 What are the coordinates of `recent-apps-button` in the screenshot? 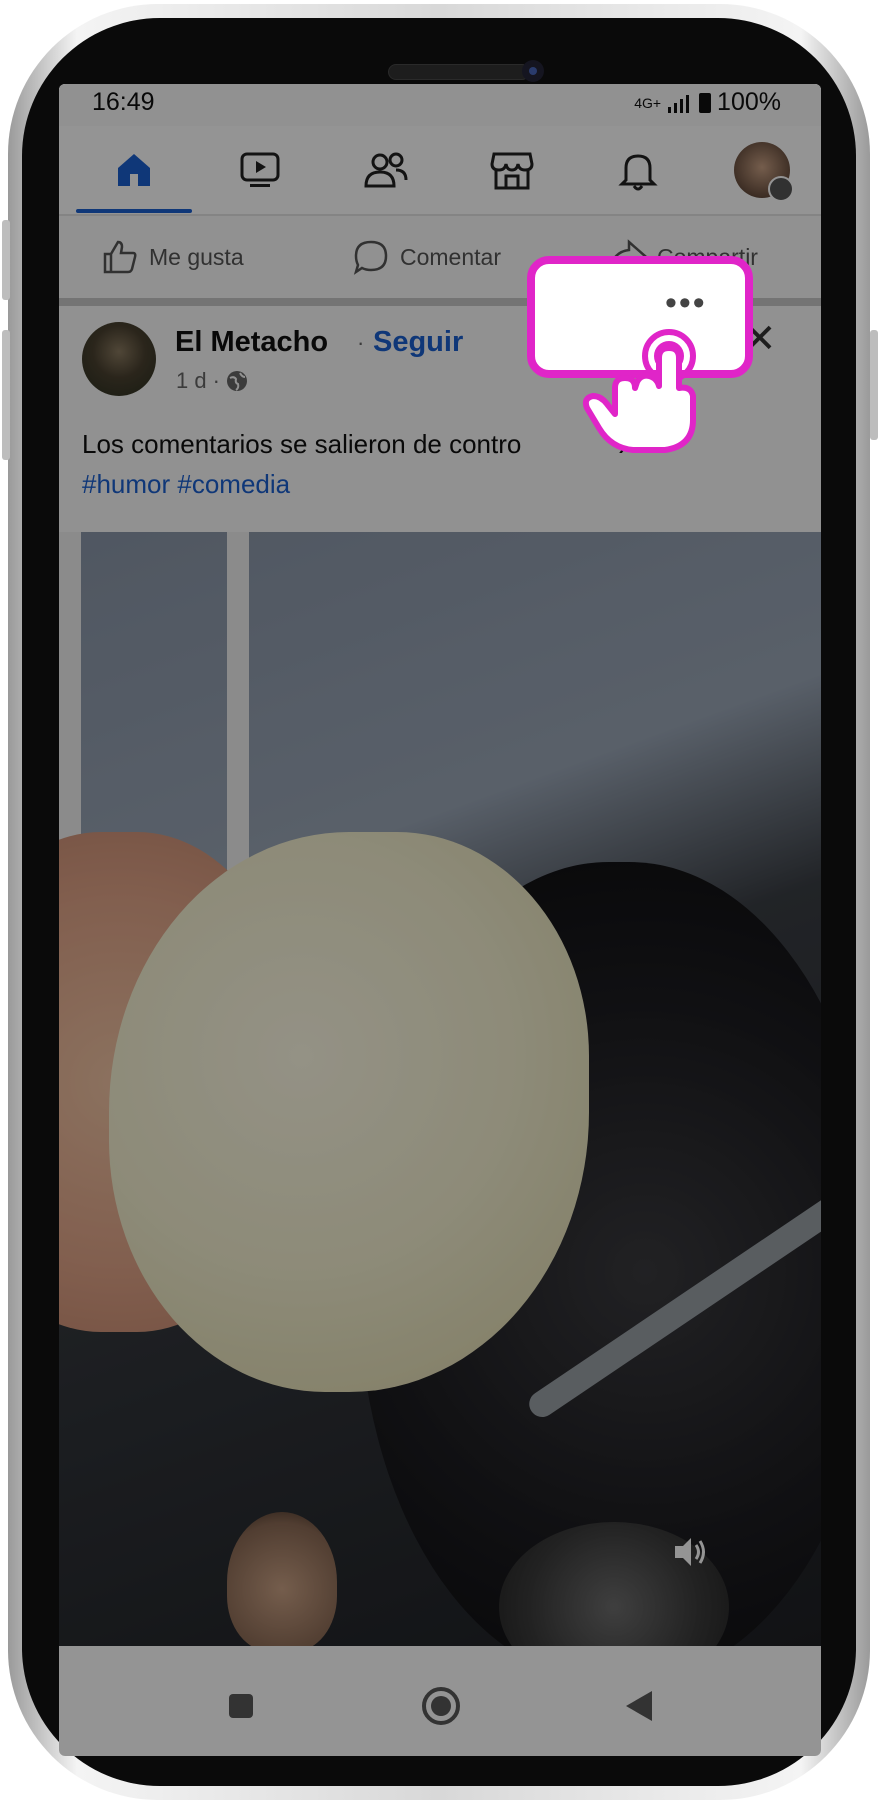 It's located at (241, 1706).